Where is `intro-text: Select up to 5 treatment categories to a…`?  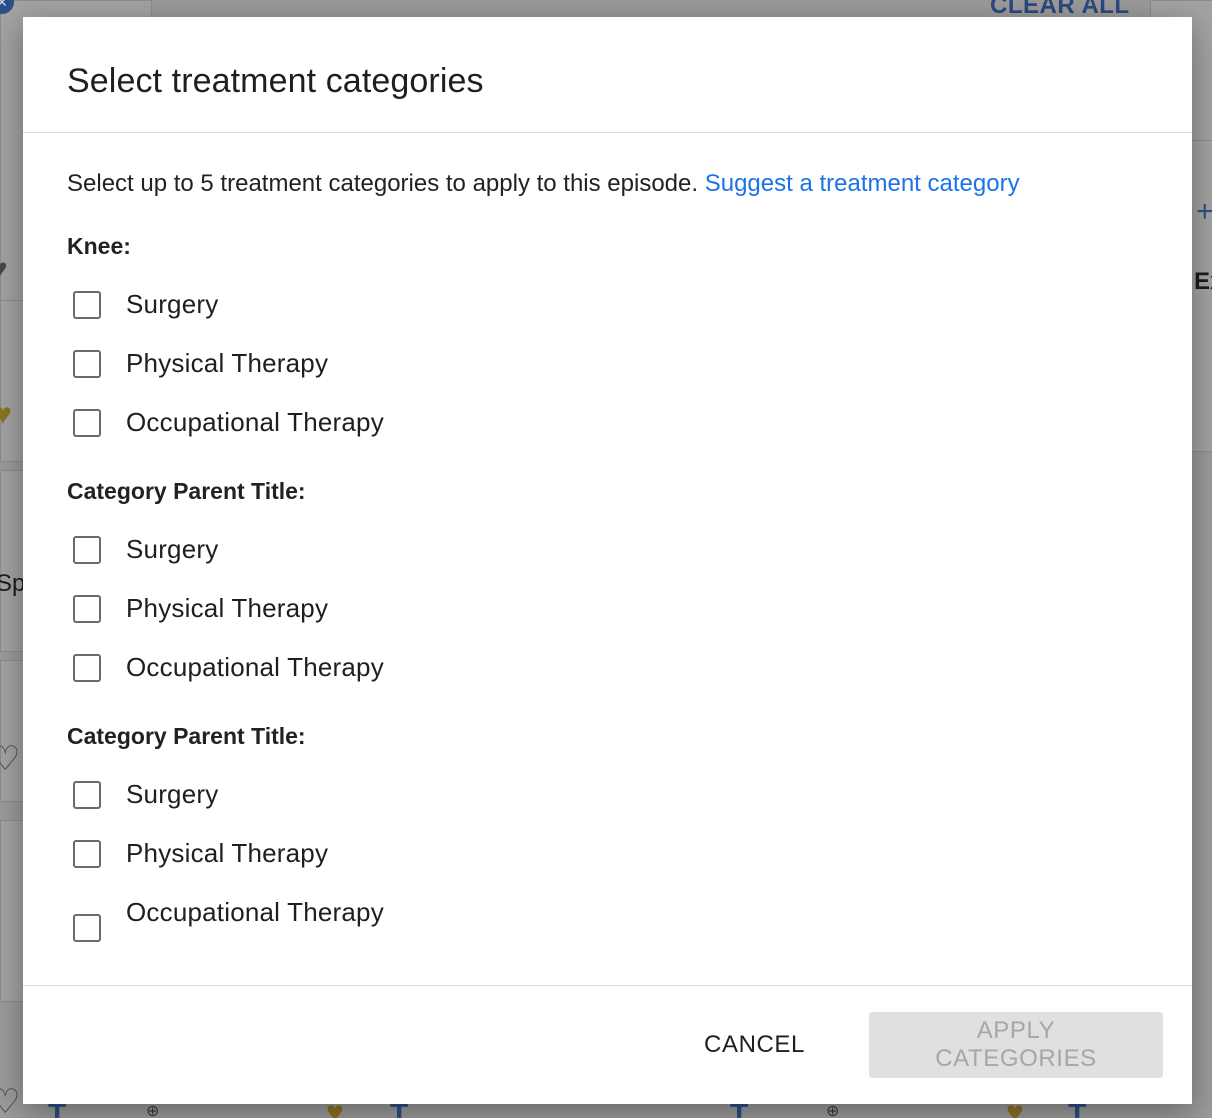 intro-text: Select up to 5 treatment categories to a… is located at coordinates (383, 183).